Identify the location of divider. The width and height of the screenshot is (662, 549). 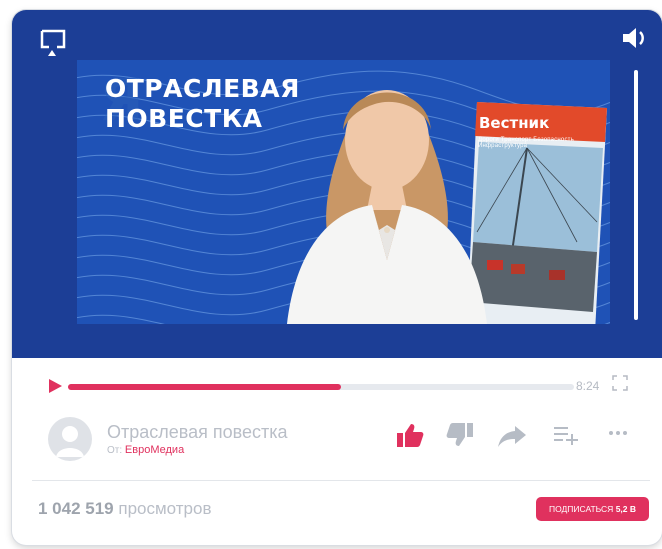
(341, 480).